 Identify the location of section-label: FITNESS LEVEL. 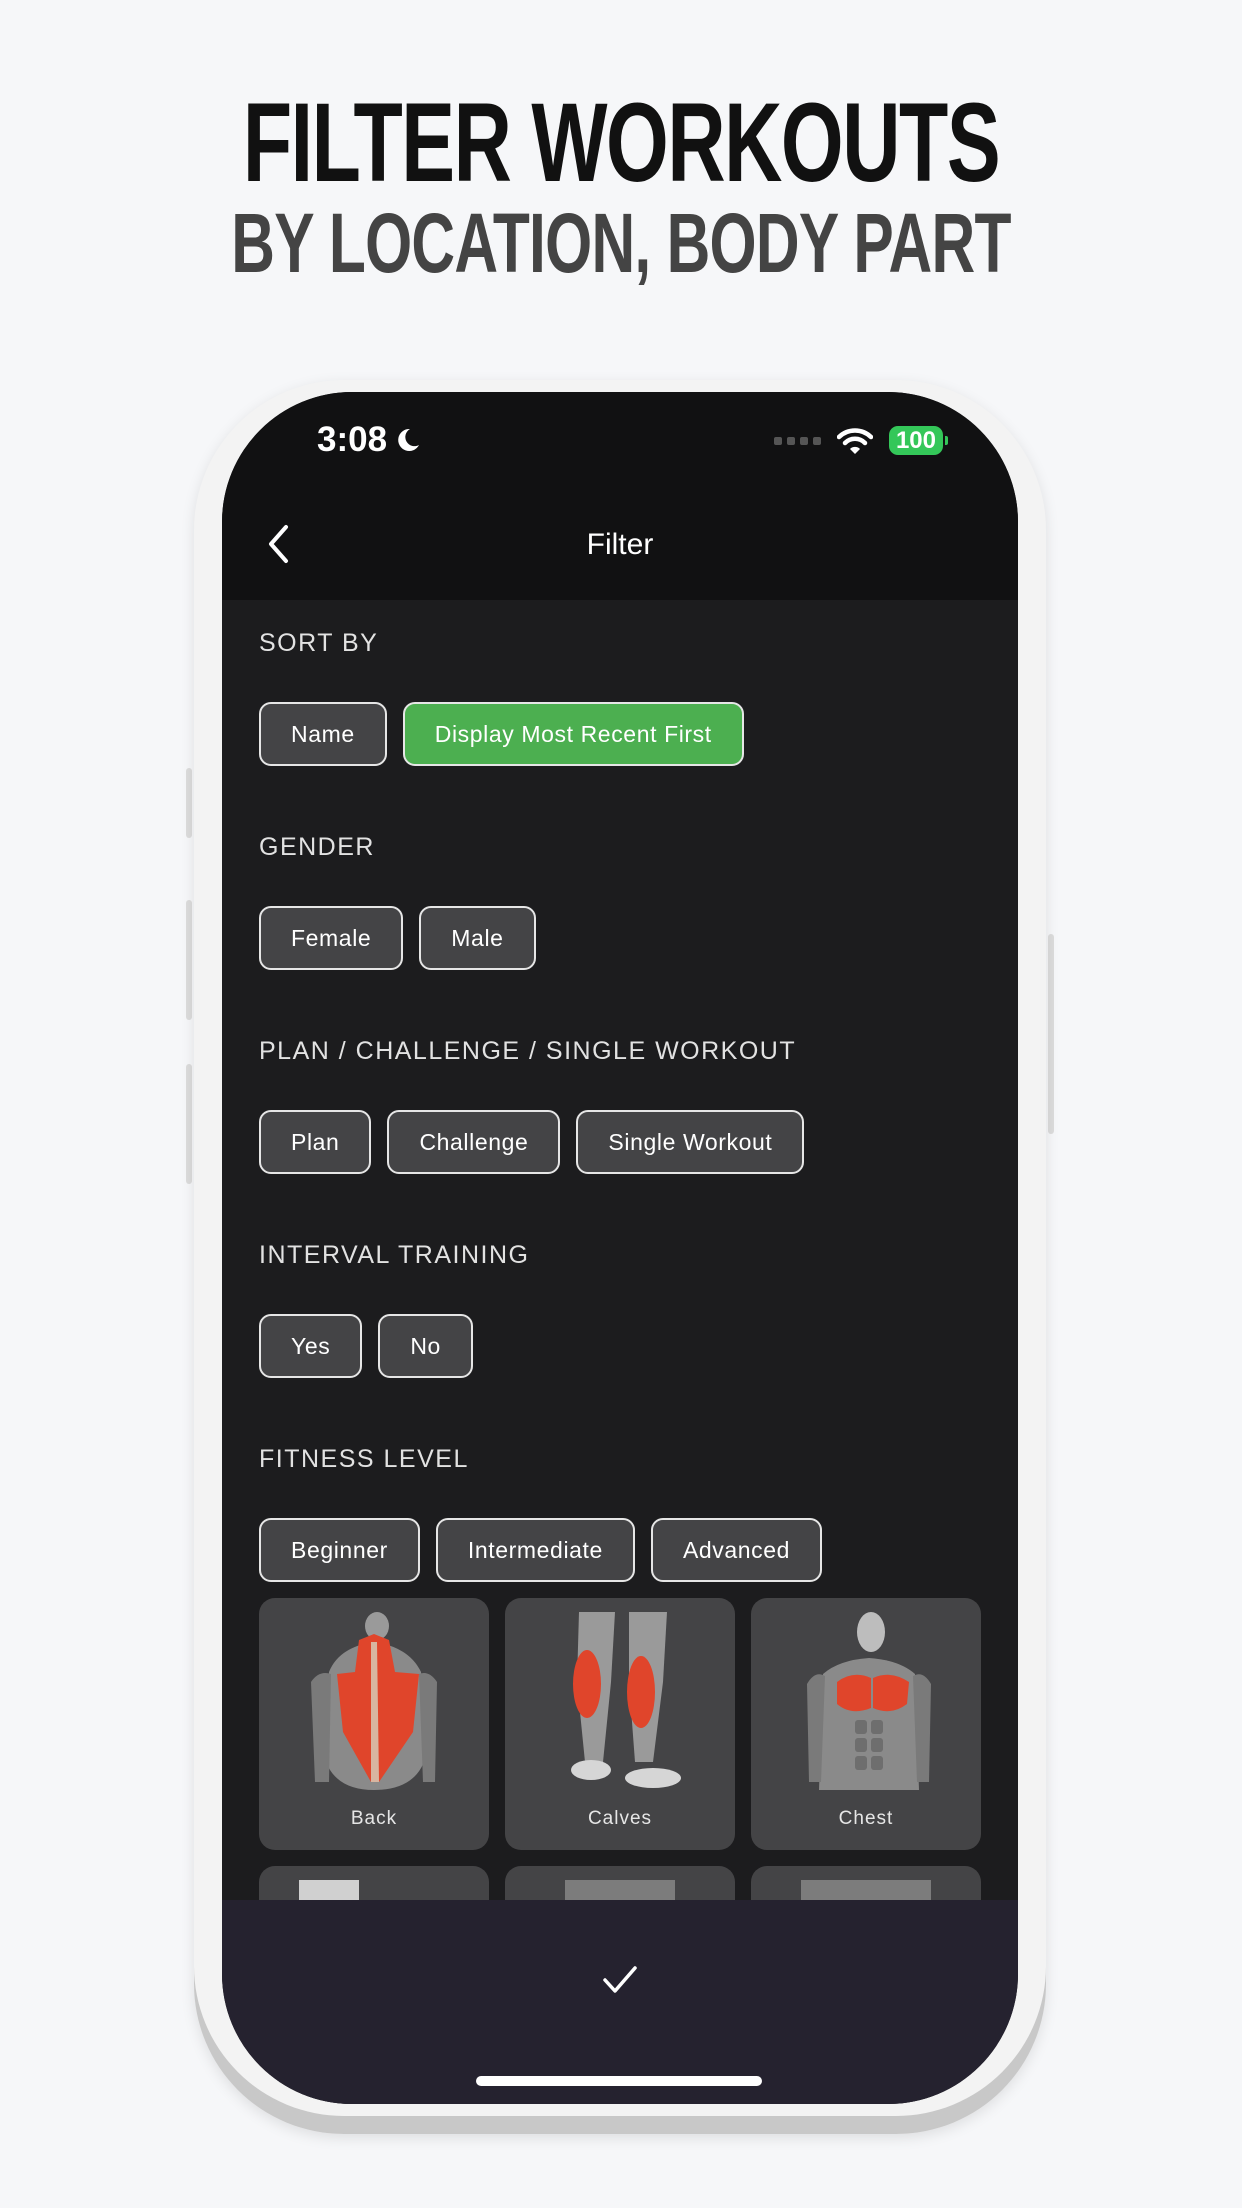
(364, 1459).